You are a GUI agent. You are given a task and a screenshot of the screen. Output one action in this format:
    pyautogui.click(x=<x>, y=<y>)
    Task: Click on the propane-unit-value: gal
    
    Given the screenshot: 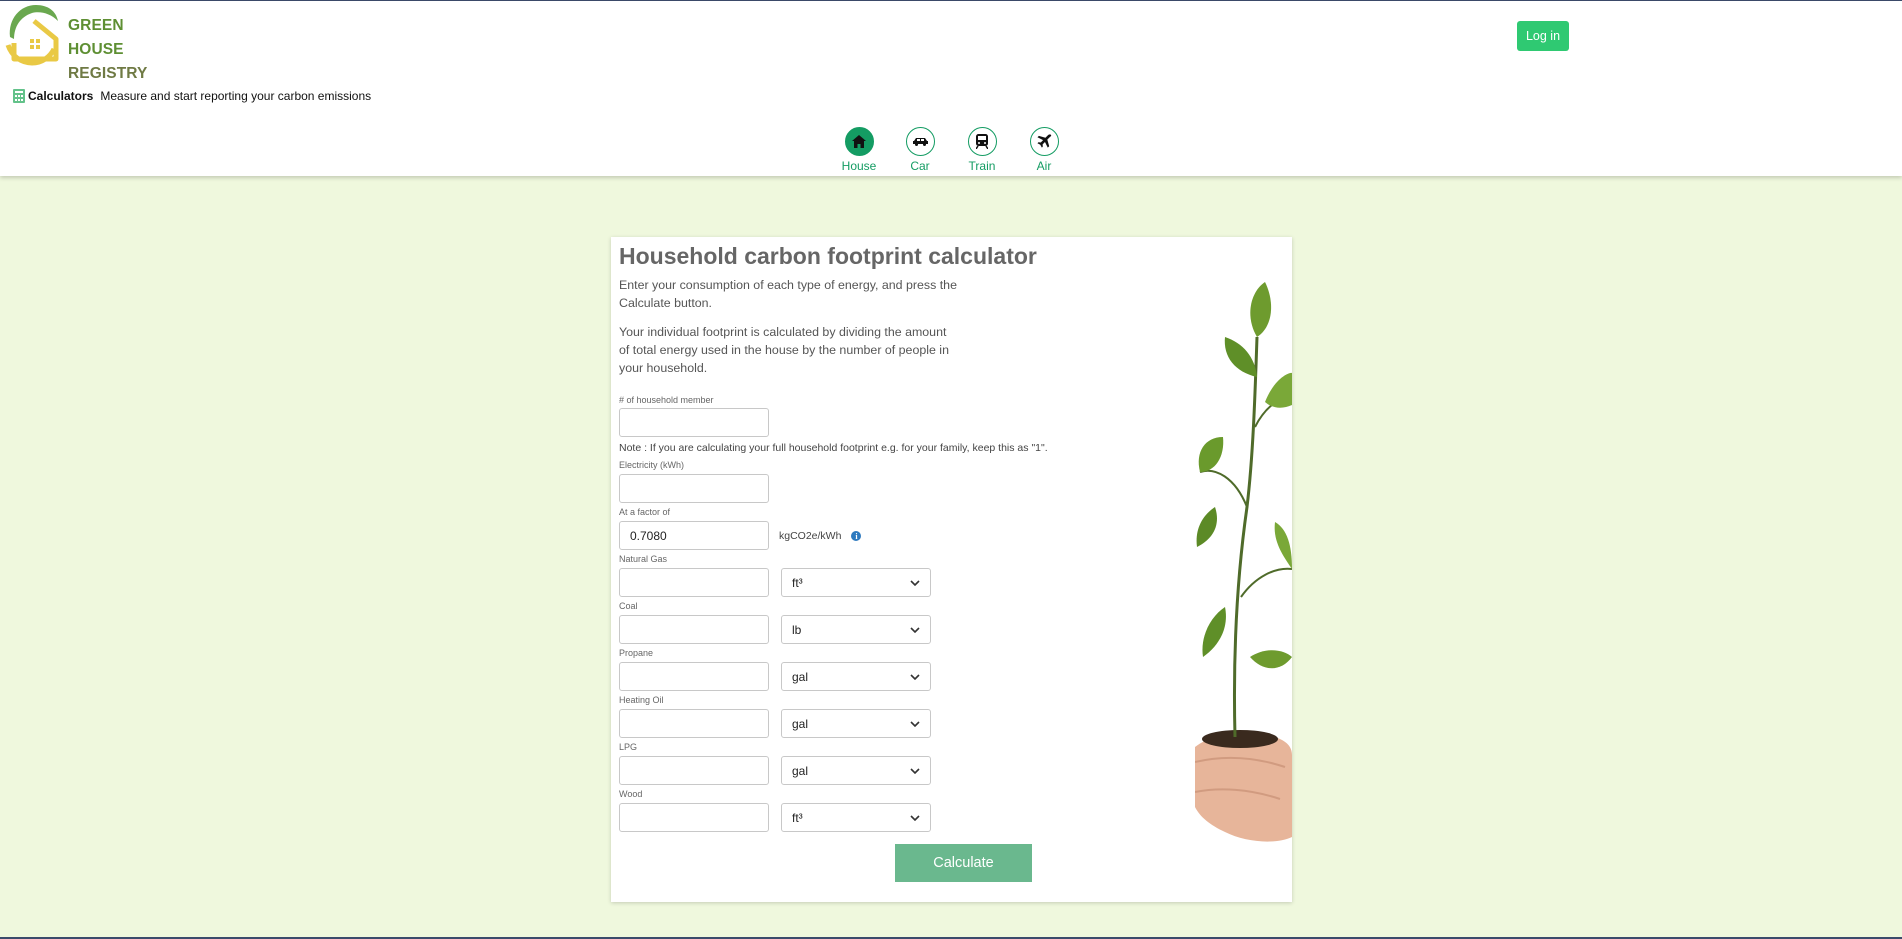 What is the action you would take?
    pyautogui.click(x=800, y=676)
    